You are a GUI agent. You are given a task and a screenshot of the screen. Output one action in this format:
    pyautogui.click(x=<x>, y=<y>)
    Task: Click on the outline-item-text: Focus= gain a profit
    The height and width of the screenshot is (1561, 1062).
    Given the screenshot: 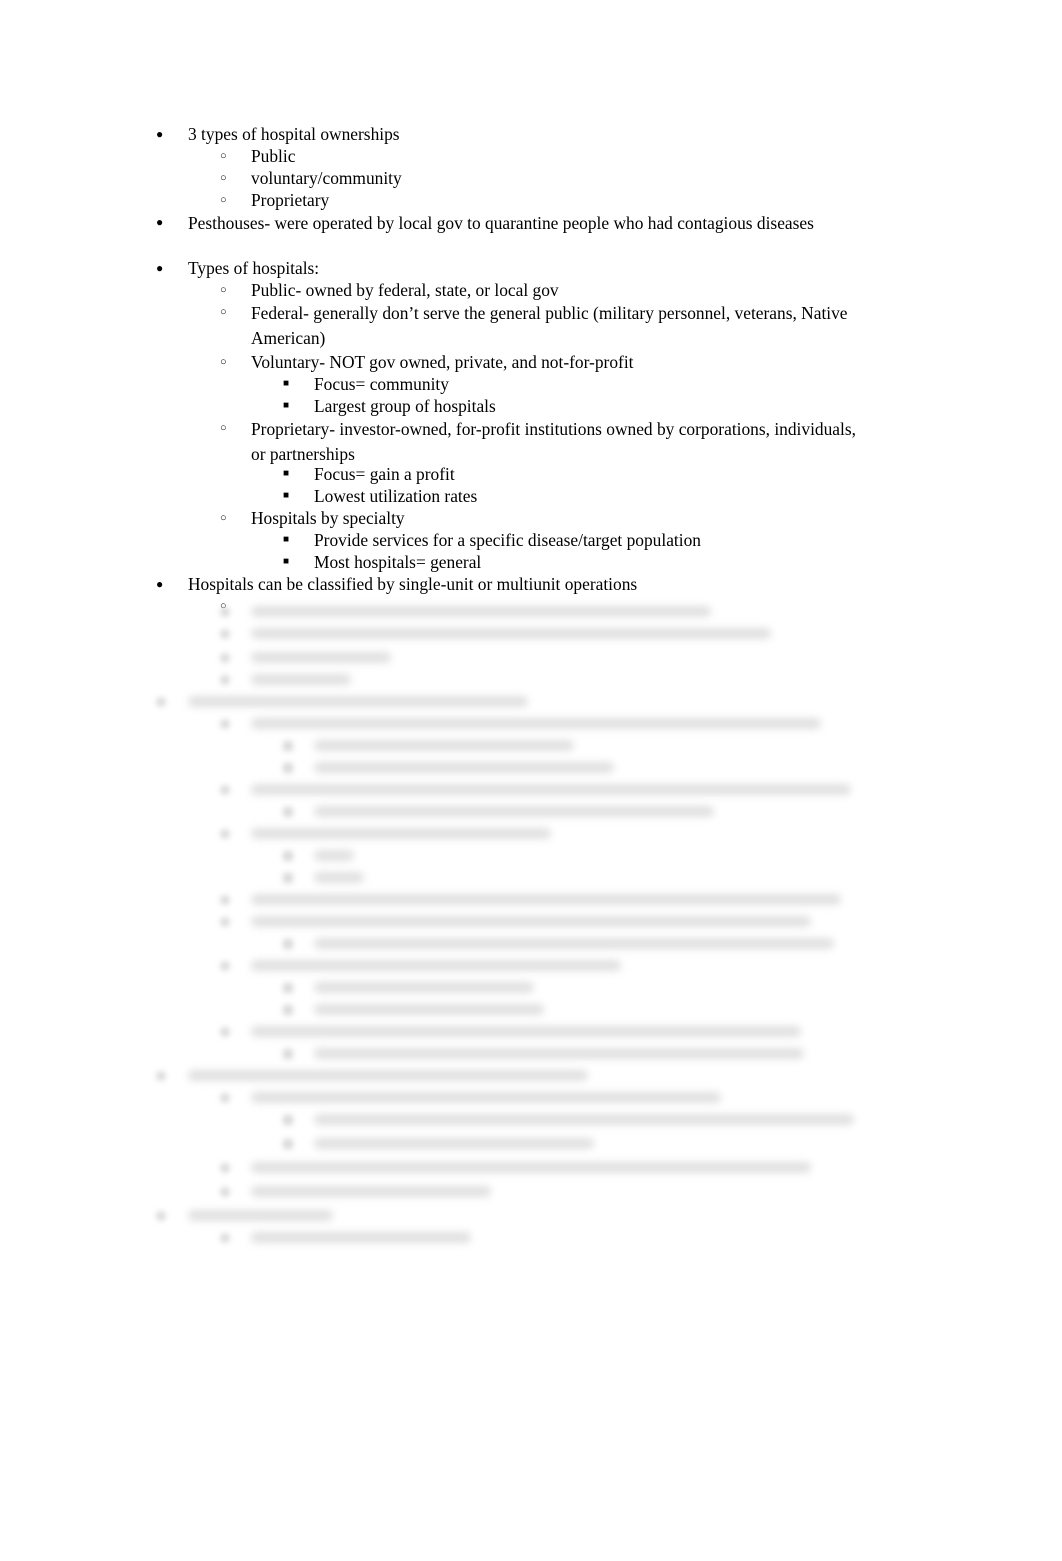 What is the action you would take?
    pyautogui.click(x=384, y=474)
    